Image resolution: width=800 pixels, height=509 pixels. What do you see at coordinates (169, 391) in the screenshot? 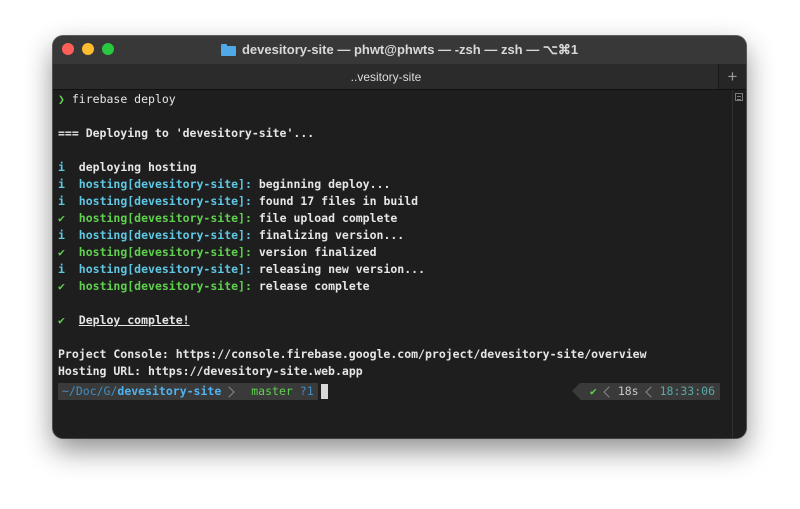
I see `path-directory: devesitory-site` at bounding box center [169, 391].